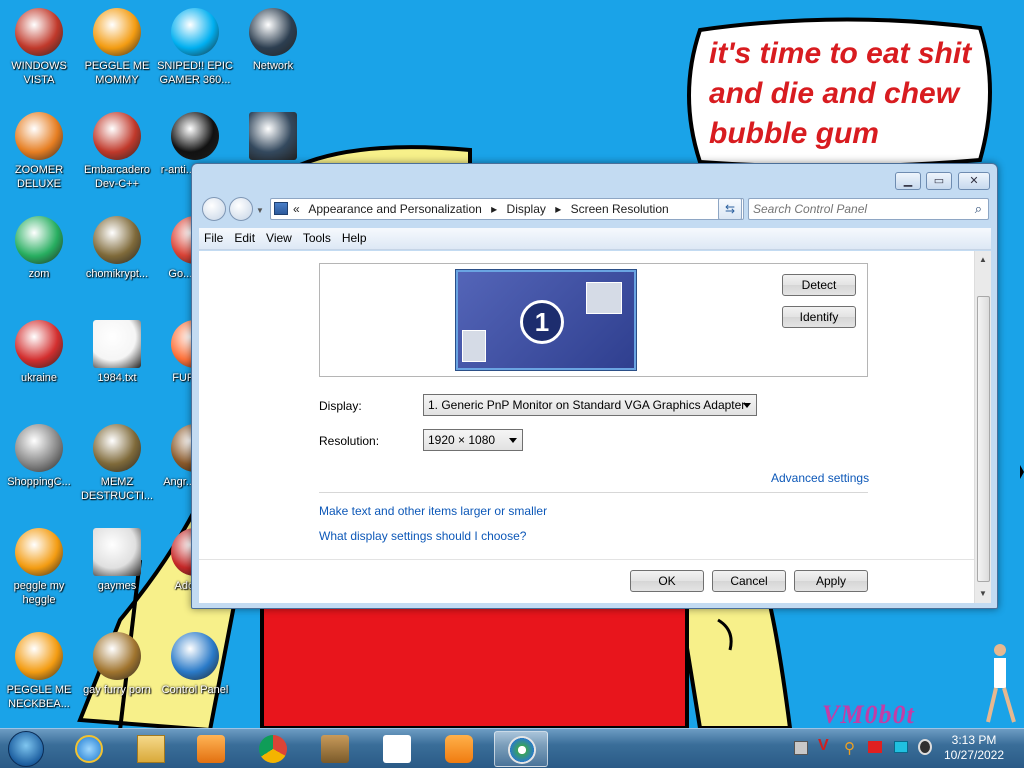 Image resolution: width=1024 pixels, height=768 pixels. I want to click on taskbar-internet-explorer, so click(89, 749).